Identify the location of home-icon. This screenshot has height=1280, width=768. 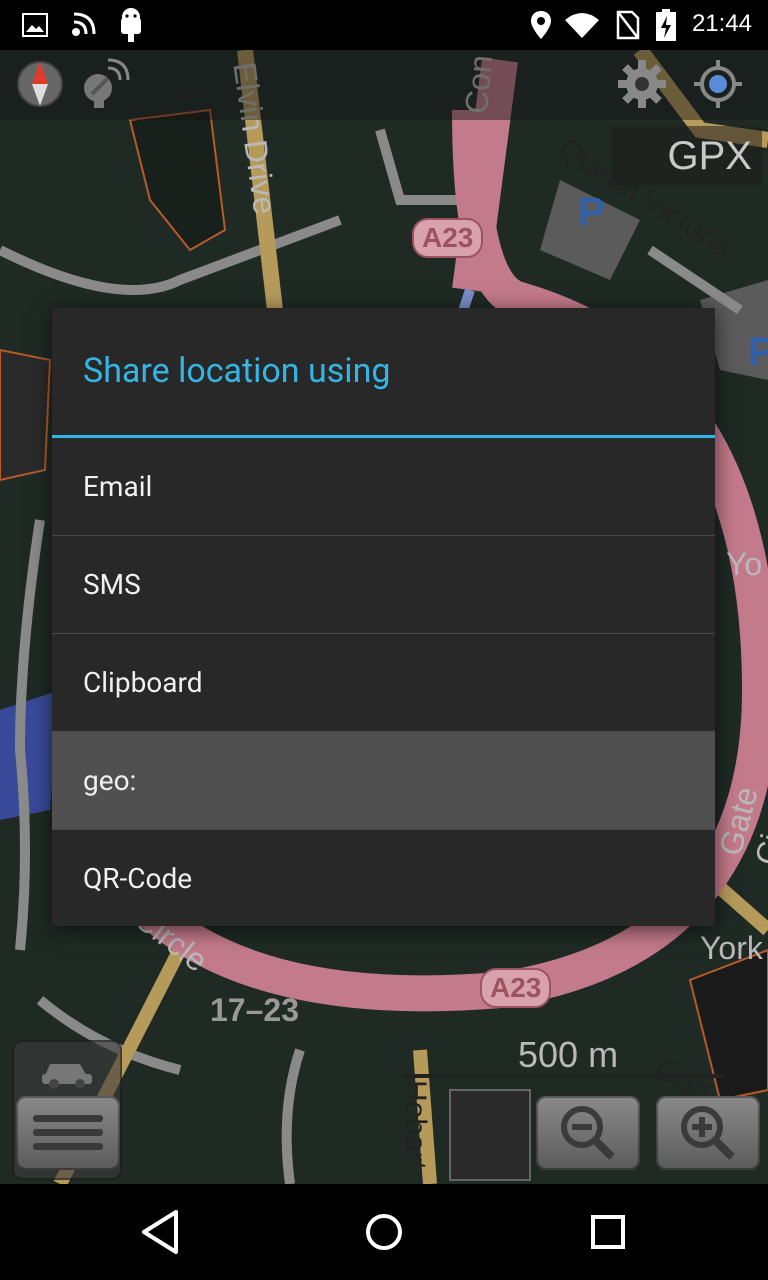
(384, 1232).